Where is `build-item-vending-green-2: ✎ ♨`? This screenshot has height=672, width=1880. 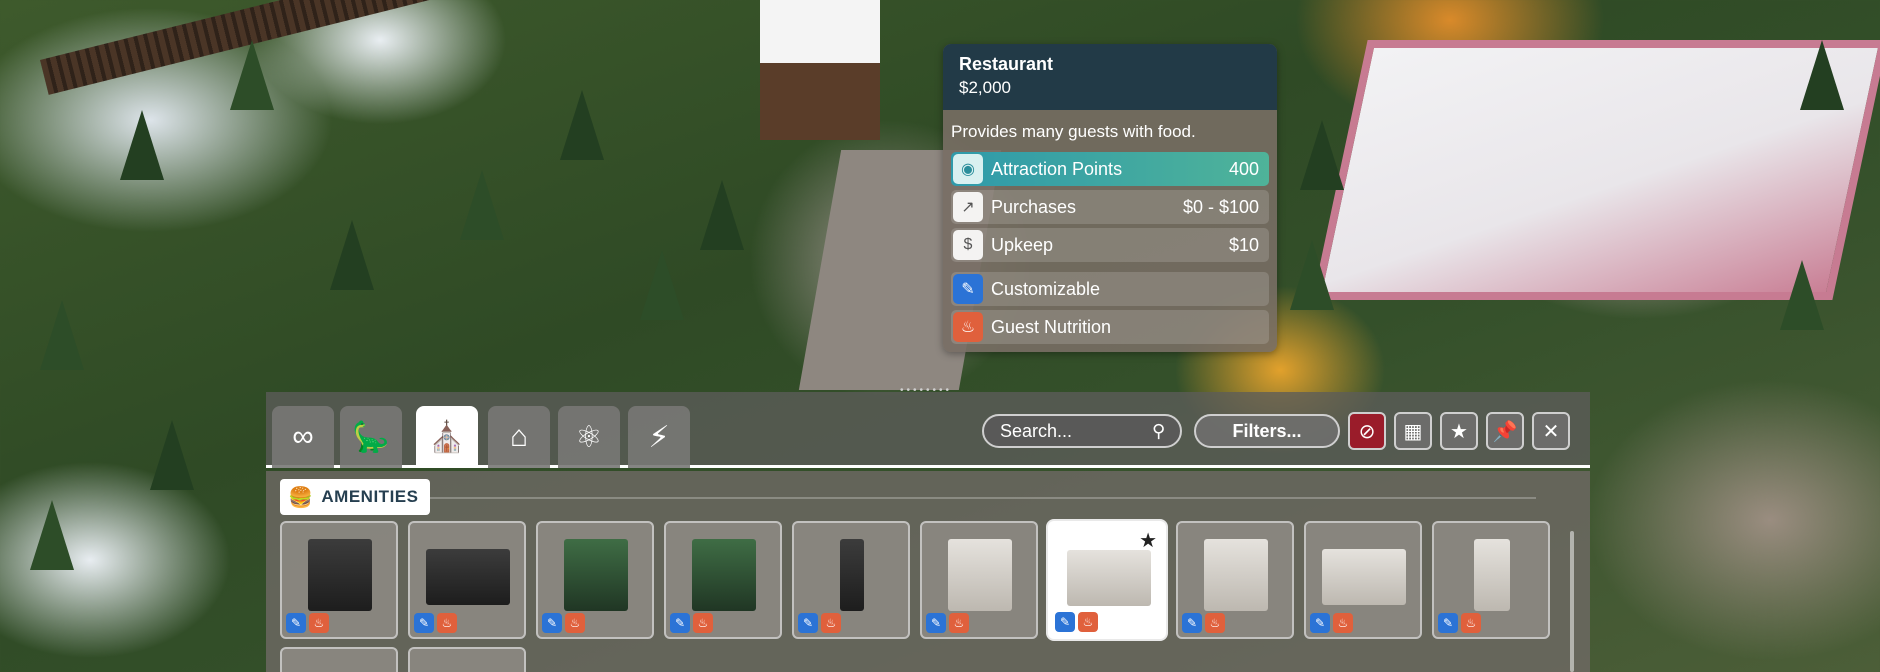 build-item-vending-green-2: ✎ ♨ is located at coordinates (723, 580).